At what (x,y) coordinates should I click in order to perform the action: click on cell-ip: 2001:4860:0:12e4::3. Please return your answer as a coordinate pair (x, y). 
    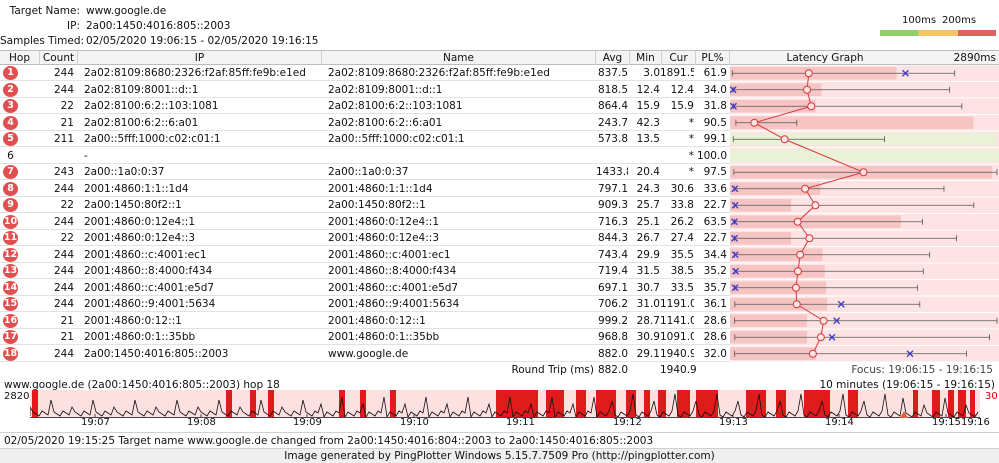
    Looking at the image, I should click on (139, 238).